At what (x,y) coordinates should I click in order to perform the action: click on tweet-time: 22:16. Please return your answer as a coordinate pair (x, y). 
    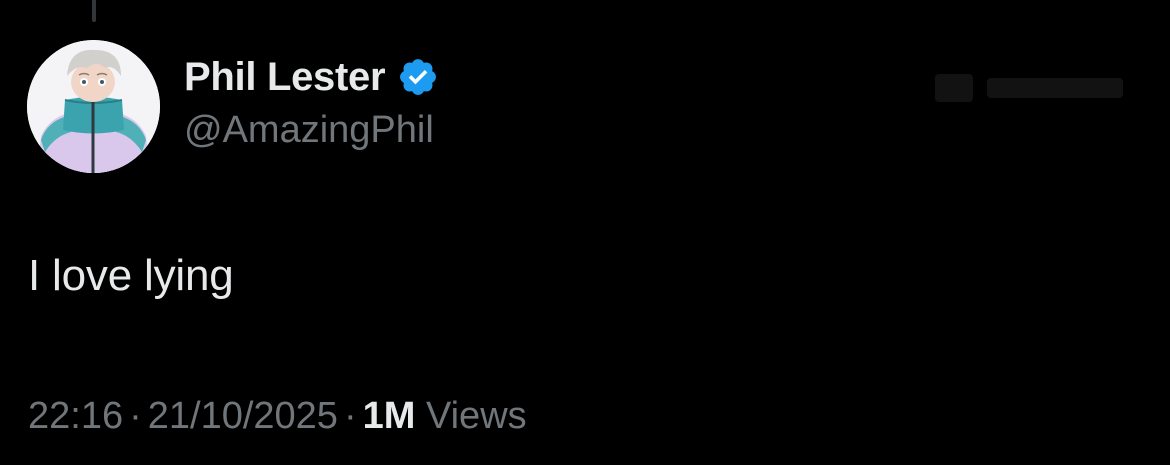
    Looking at the image, I should click on (75, 416).